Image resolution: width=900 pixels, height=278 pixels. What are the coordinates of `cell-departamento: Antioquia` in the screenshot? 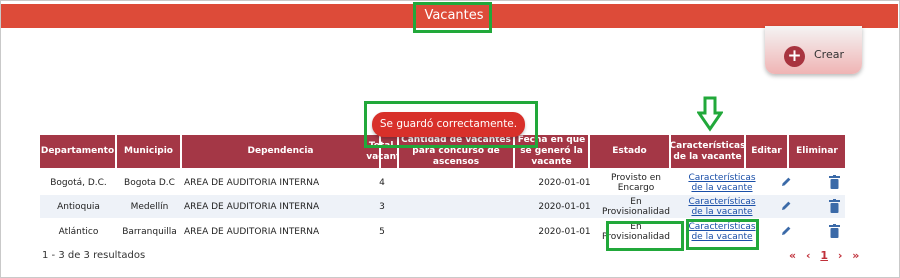 It's located at (78, 206).